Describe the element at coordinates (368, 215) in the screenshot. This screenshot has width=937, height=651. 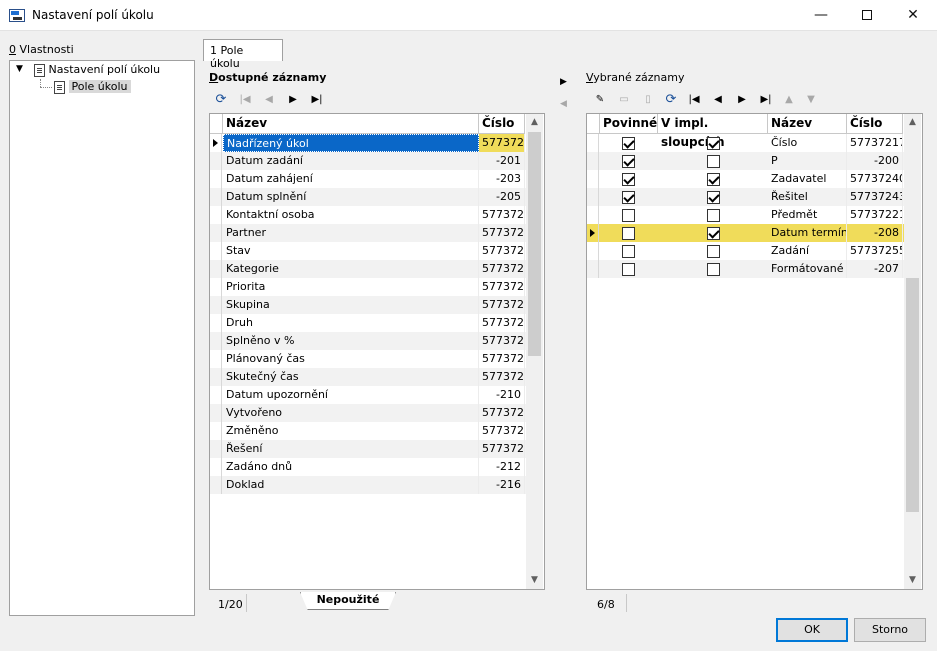
I see `table-row: Kontaktní osoba57737257` at that location.